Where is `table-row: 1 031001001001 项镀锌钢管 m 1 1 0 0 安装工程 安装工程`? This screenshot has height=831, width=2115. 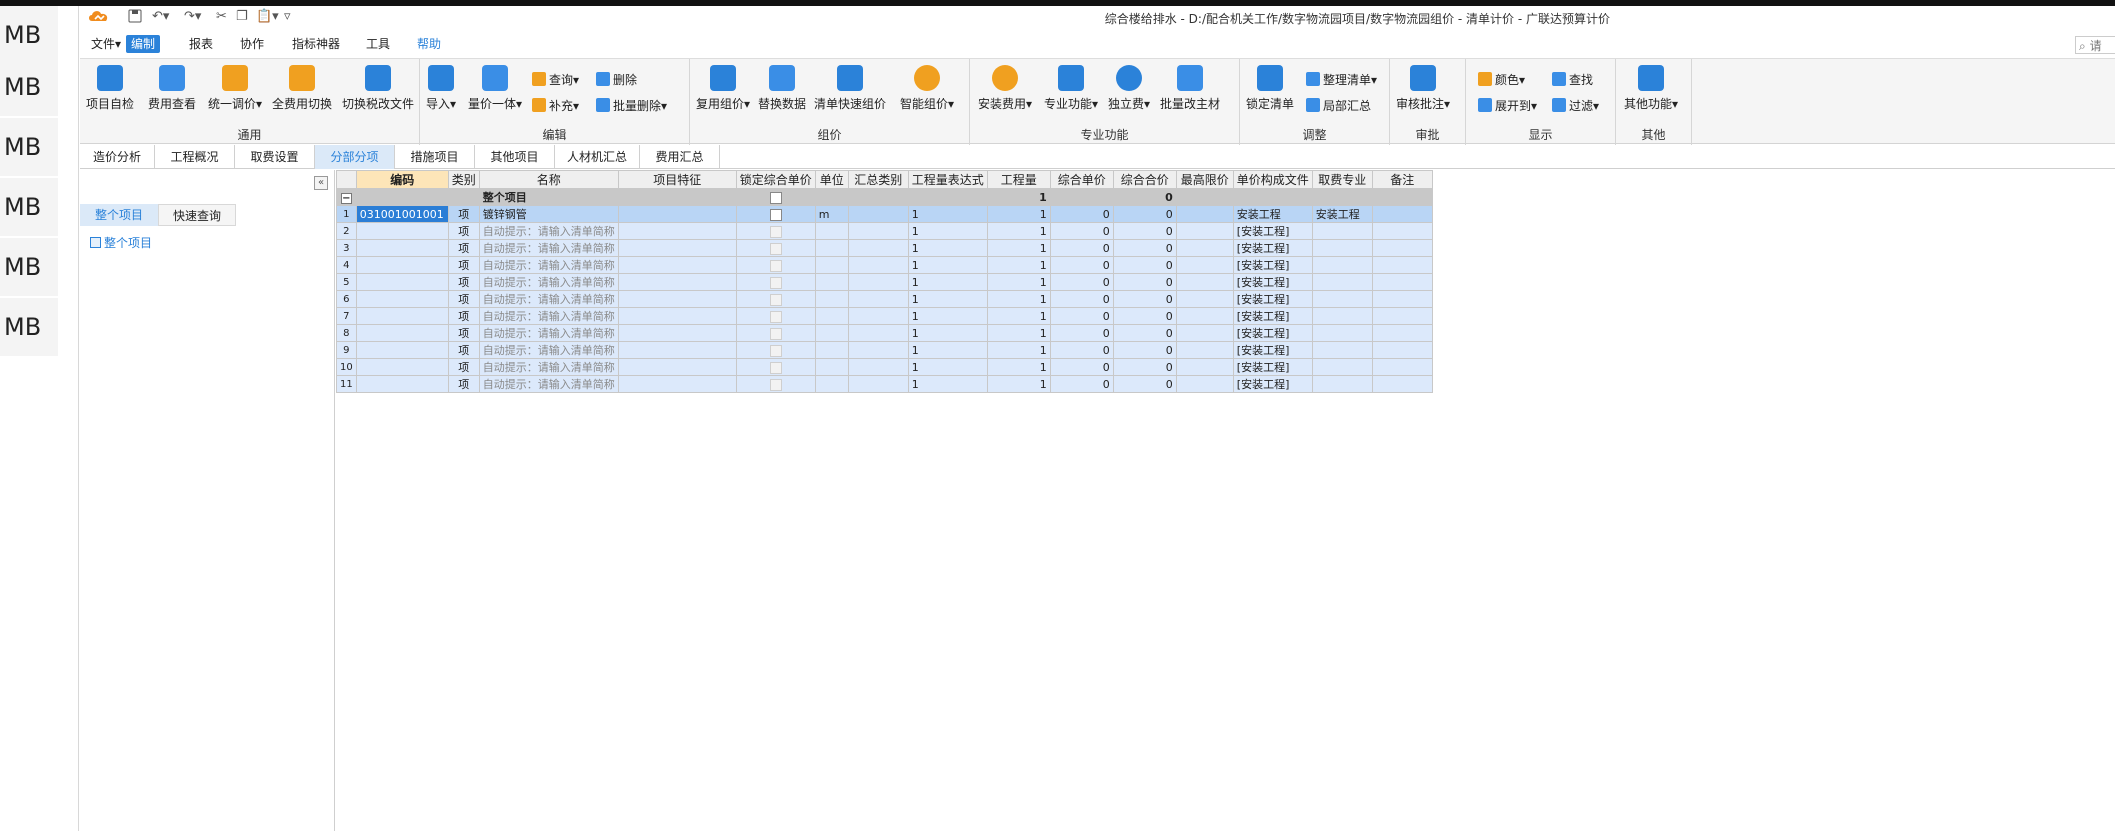
table-row: 1 031001001001 项镀锌钢管 m 1 1 0 0 安装工程 安装工程 is located at coordinates (884, 214).